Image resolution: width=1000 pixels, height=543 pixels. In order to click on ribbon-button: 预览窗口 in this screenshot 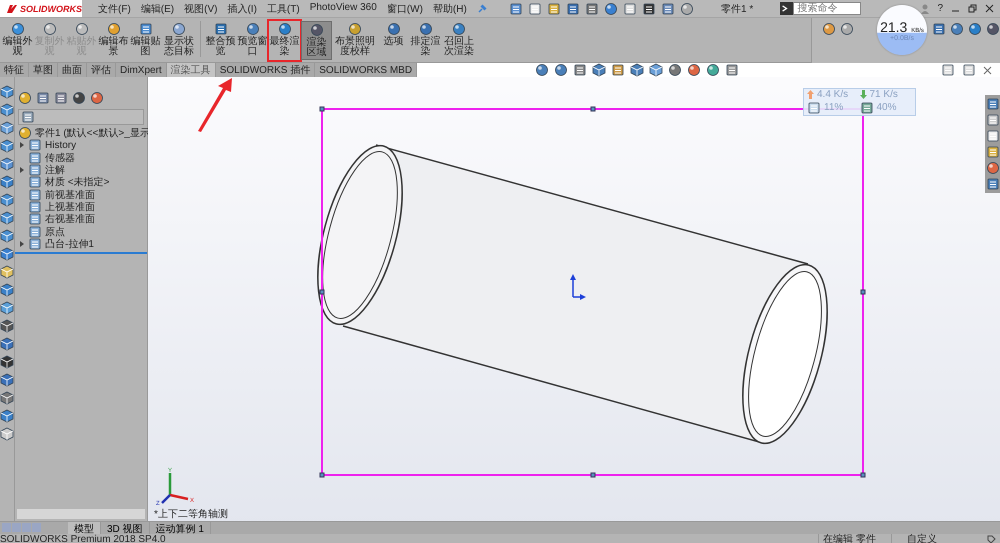, I will do `click(252, 40)`.